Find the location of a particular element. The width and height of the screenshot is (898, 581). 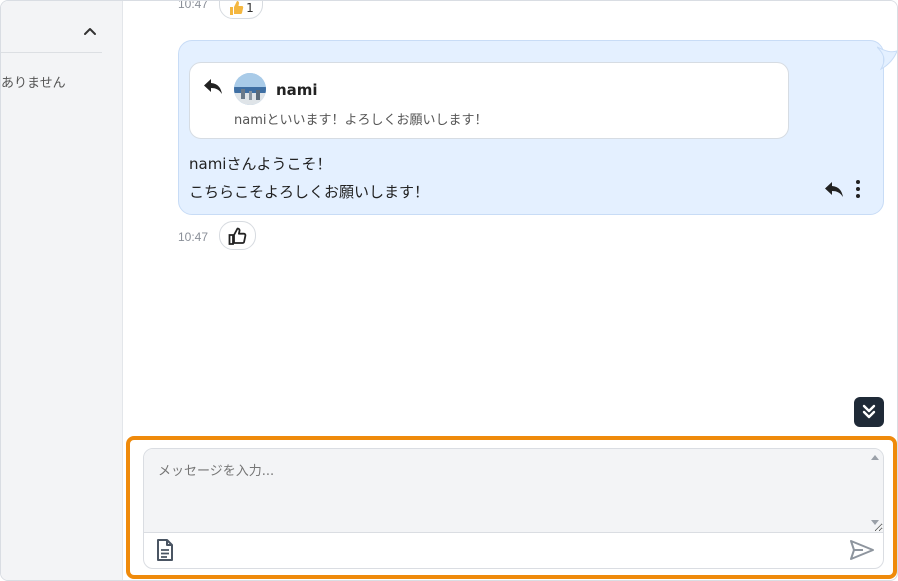

message-text-line: namiさんようこそ！ is located at coordinates (260, 164).